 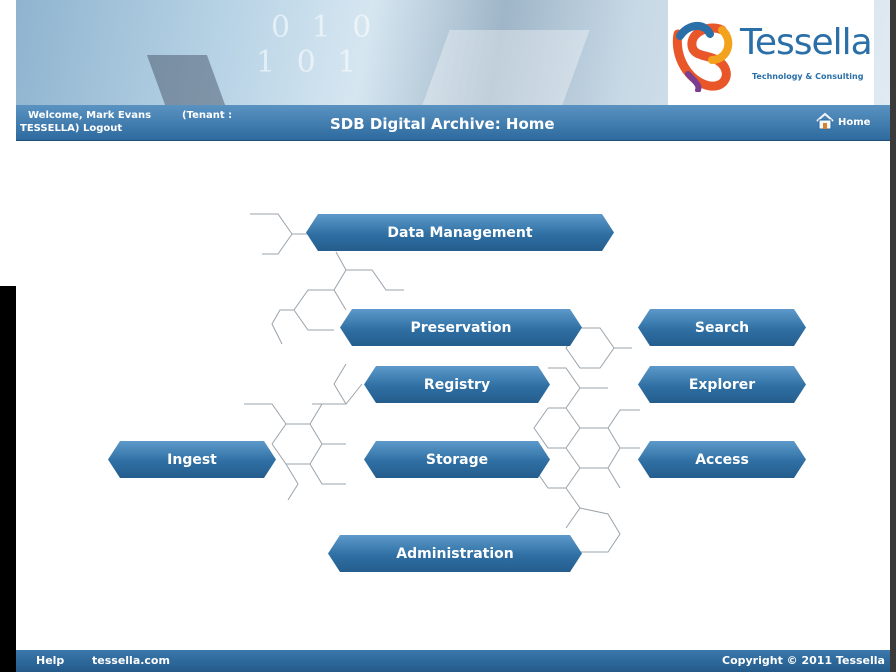 What do you see at coordinates (102, 128) in the screenshot?
I see `logout-link: Logout` at bounding box center [102, 128].